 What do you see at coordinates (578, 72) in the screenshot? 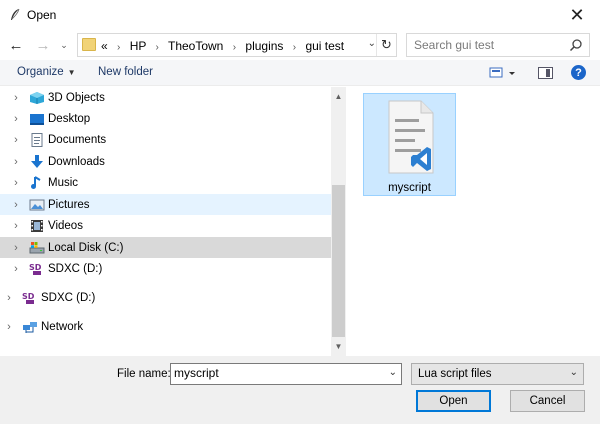
I see `help-icon: ?` at bounding box center [578, 72].